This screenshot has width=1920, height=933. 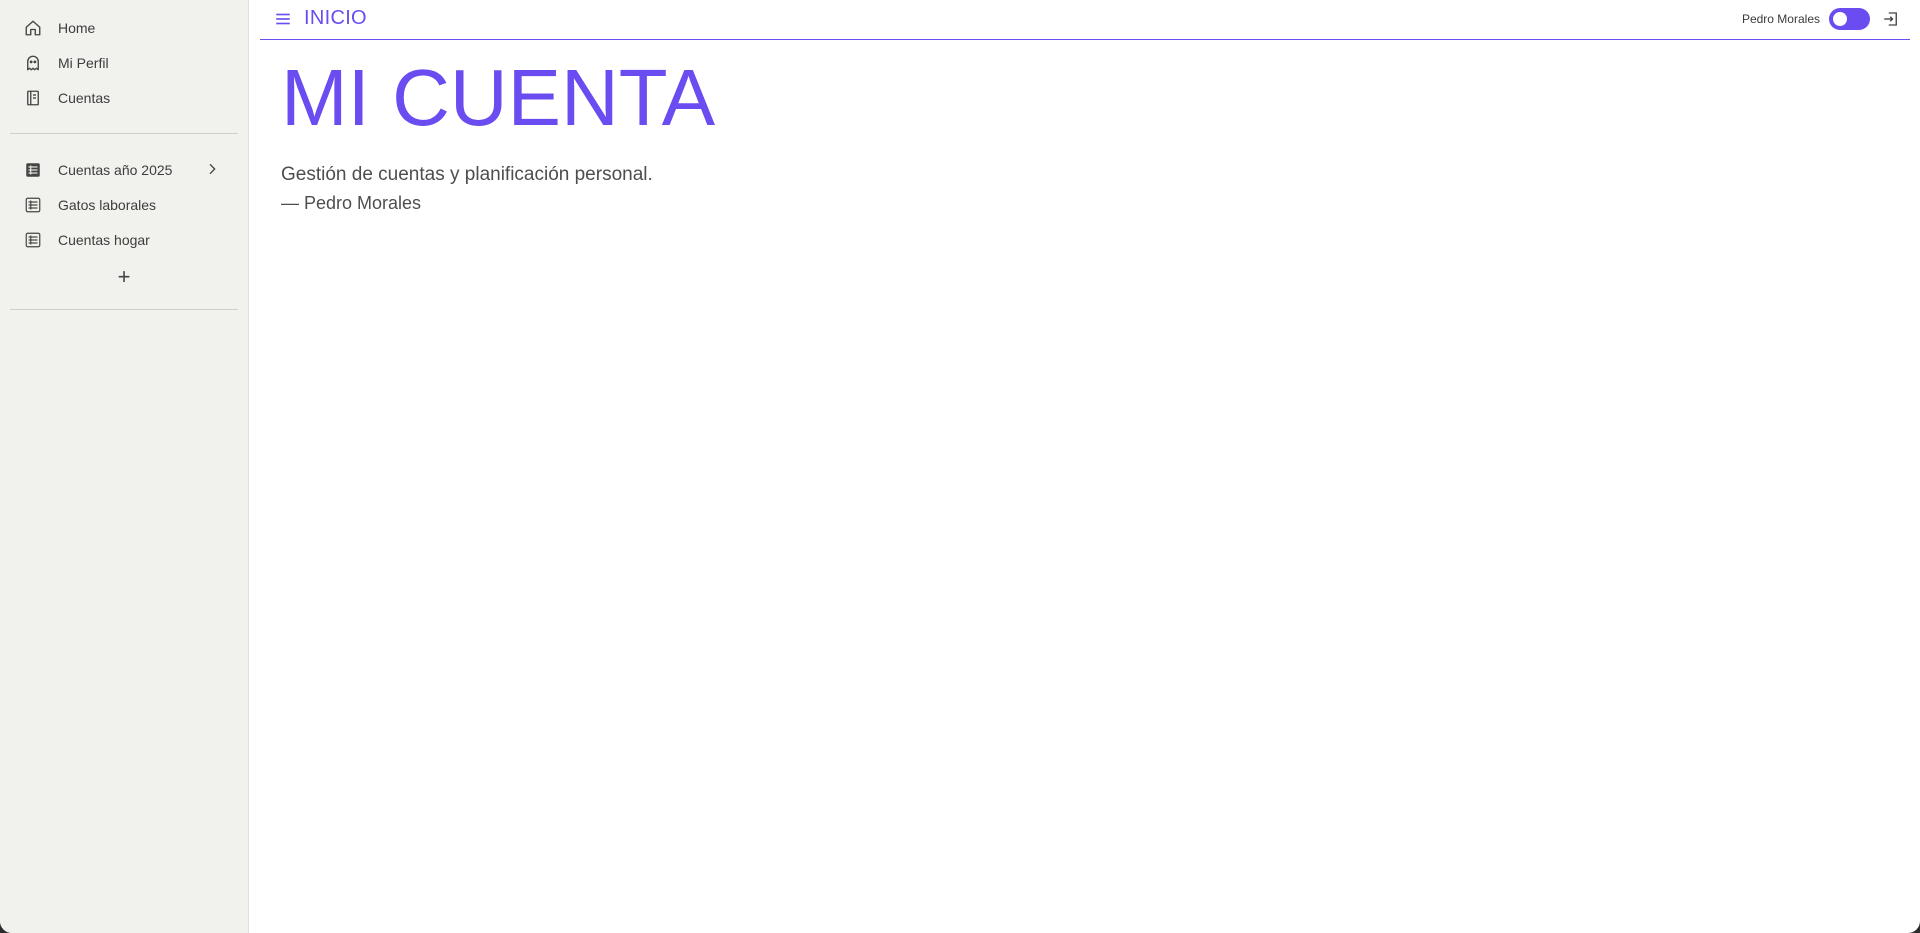 I want to click on sidebar-item-mi-perfil: Mi Perfil, so click(x=124, y=62).